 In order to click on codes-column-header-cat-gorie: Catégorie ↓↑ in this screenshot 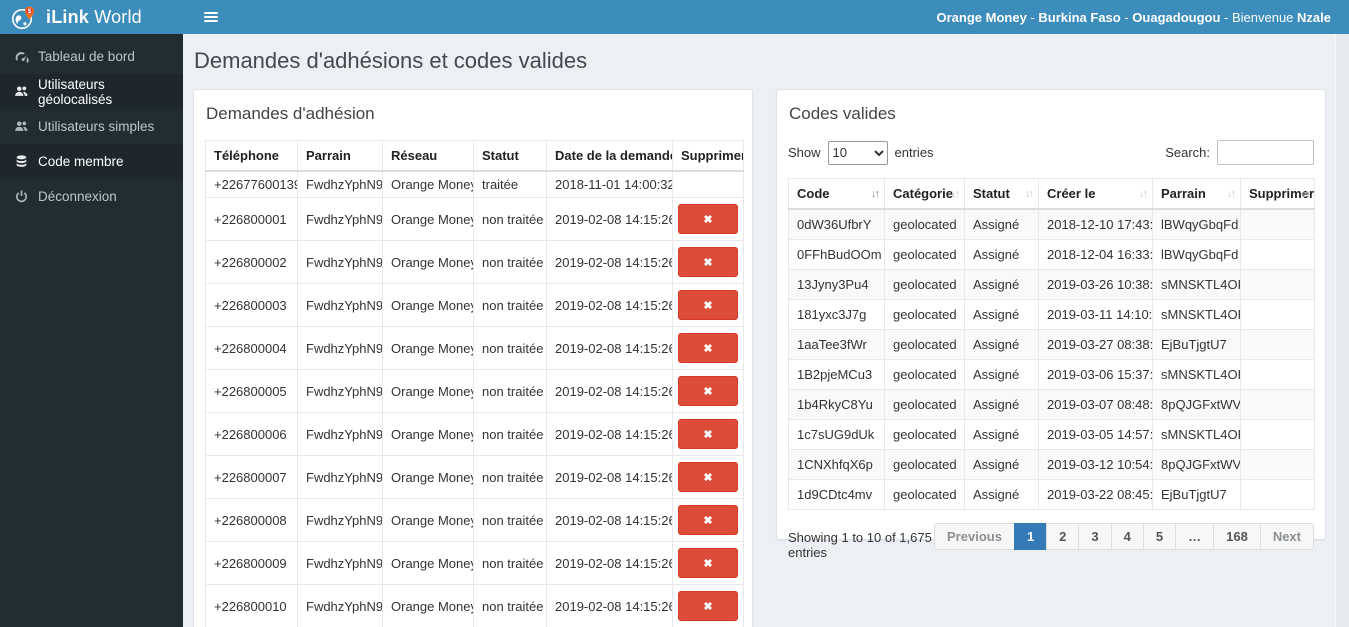, I will do `click(924, 194)`.